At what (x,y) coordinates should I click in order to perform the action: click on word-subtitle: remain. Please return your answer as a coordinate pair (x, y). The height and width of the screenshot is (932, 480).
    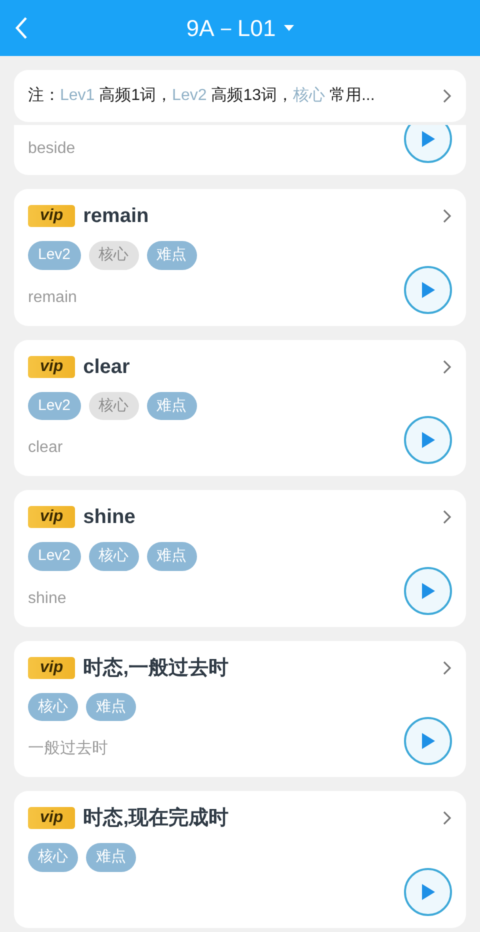
    Looking at the image, I should click on (52, 298).